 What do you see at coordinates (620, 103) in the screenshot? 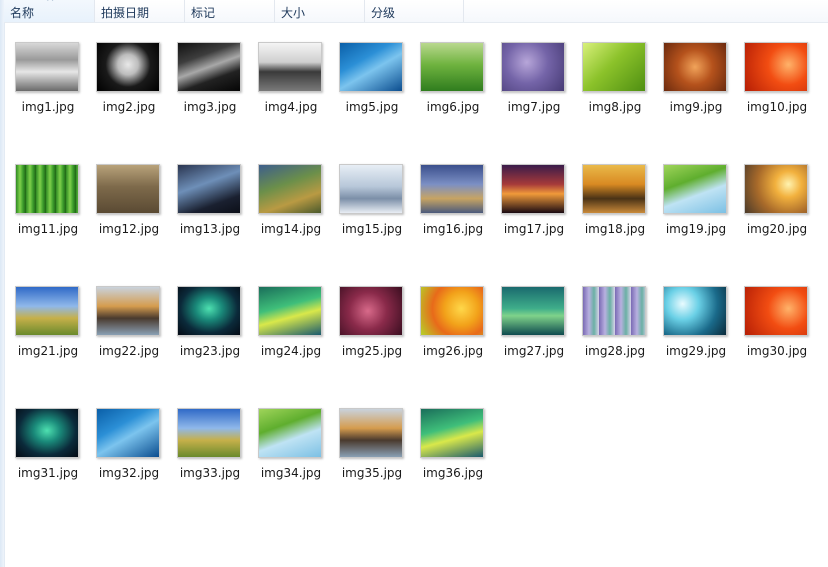
I see `file-item: img8.jpg` at bounding box center [620, 103].